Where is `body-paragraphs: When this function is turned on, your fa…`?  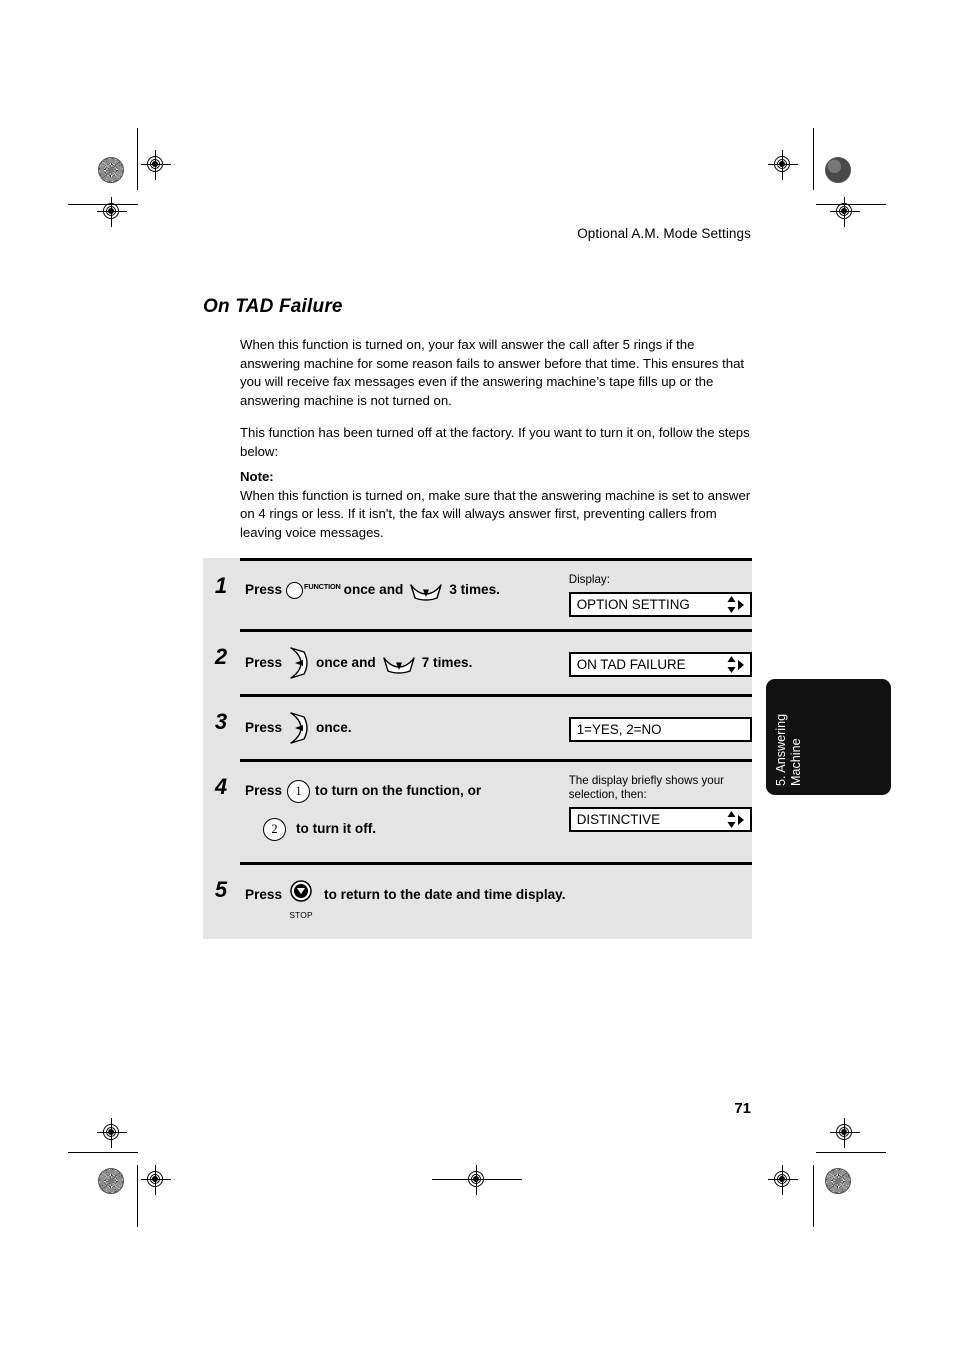
body-paragraphs: When this function is turned on, your fa… is located at coordinates (496, 406).